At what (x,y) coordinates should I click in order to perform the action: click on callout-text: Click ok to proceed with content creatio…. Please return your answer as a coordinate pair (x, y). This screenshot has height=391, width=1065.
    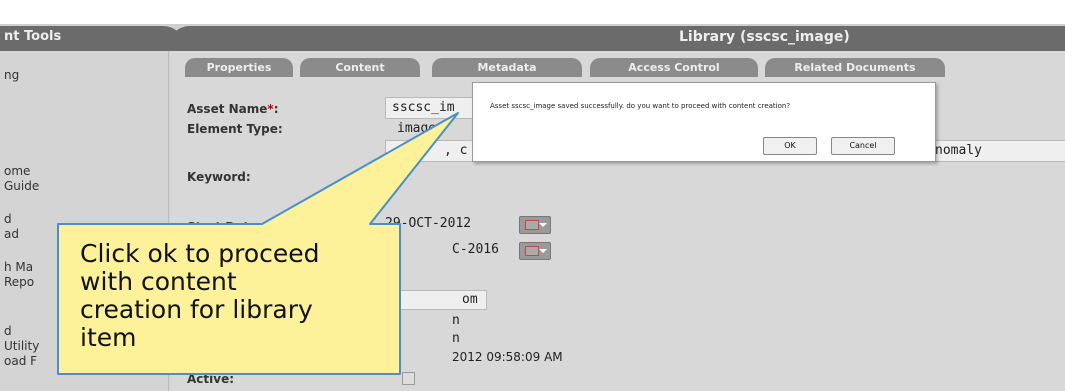
    Looking at the image, I should click on (240, 296).